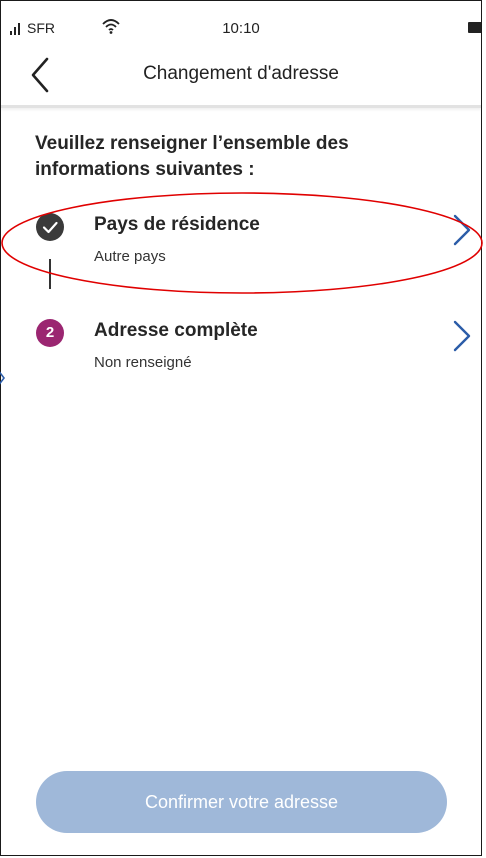  Describe the element at coordinates (143, 362) in the screenshot. I see `step-value: Non renseigné` at that location.